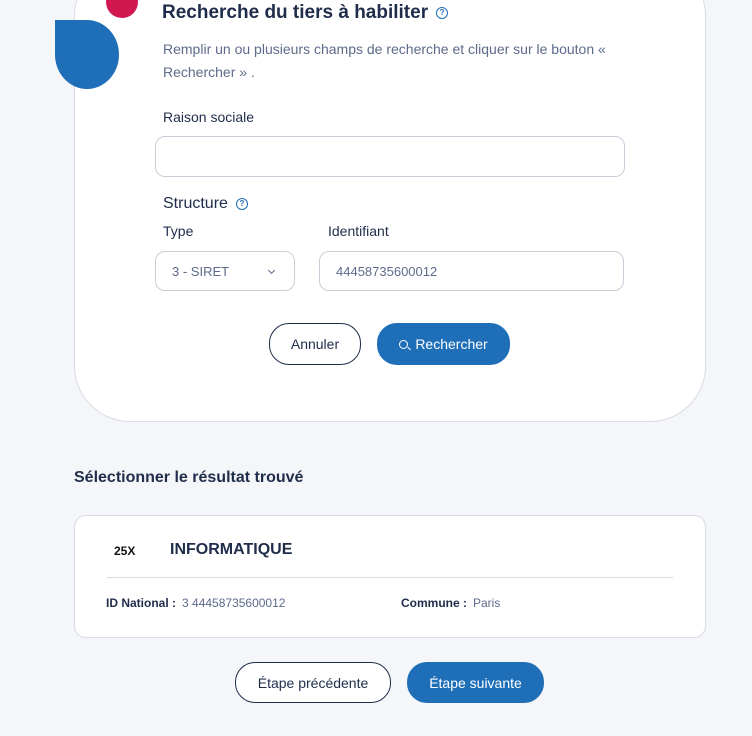  What do you see at coordinates (234, 603) in the screenshot?
I see `id-national-value: 3 44458735600012` at bounding box center [234, 603].